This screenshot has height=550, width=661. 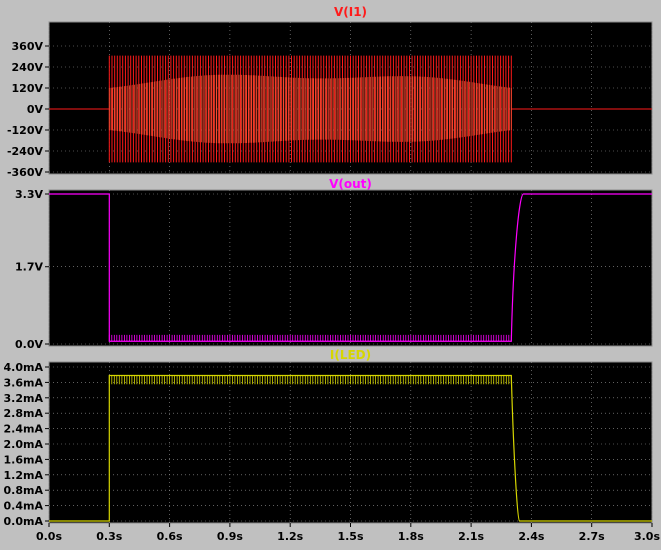 What do you see at coordinates (310, 338) in the screenshot?
I see `trace-vout-ripple` at bounding box center [310, 338].